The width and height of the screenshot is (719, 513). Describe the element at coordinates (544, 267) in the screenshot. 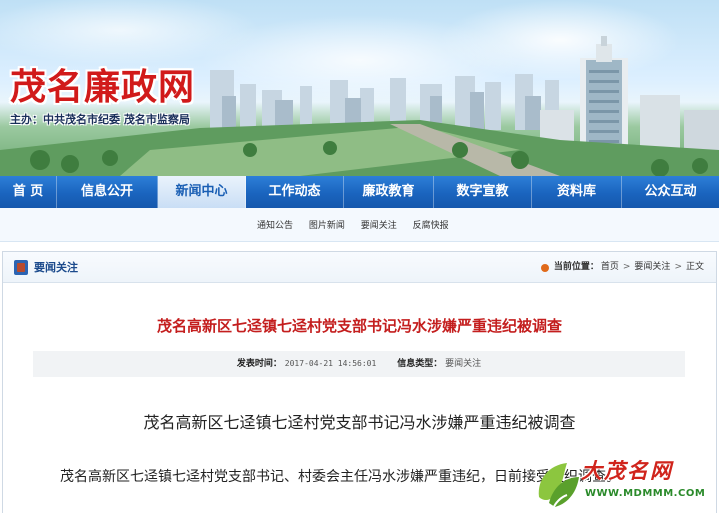

I see `location-dot-icon` at that location.